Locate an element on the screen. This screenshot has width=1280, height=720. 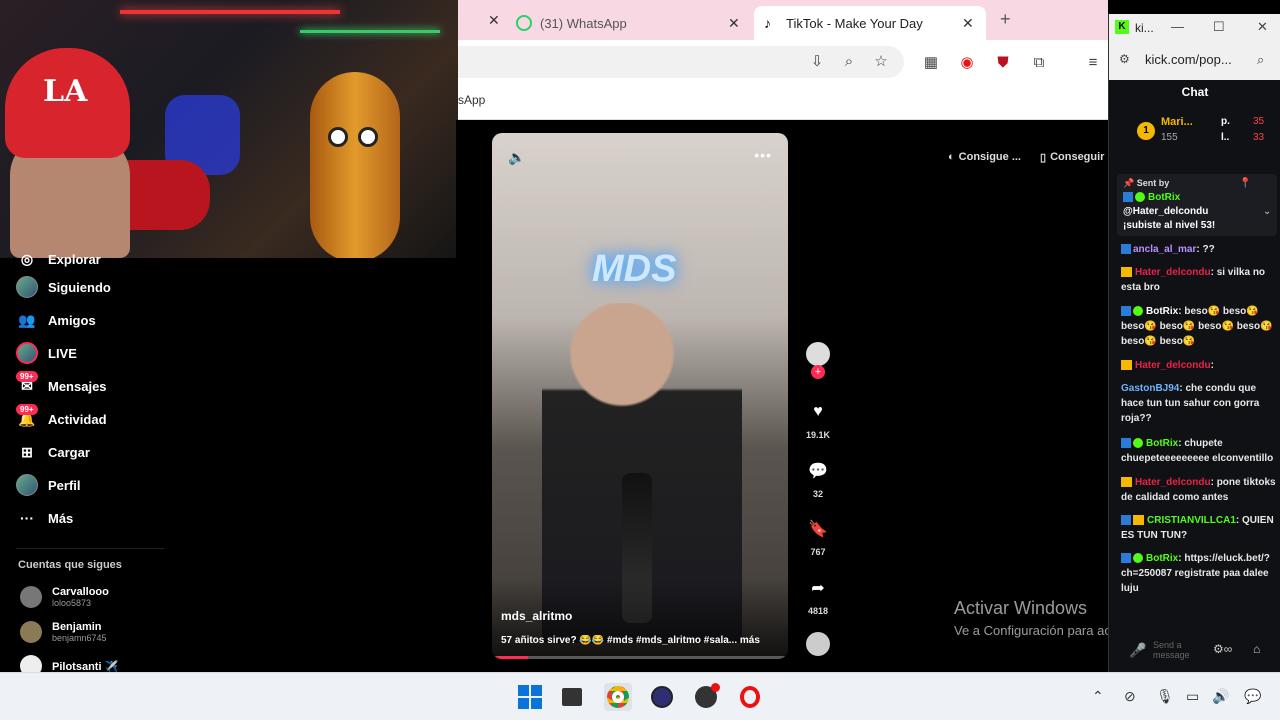
avatar is located at coordinates (31, 632).